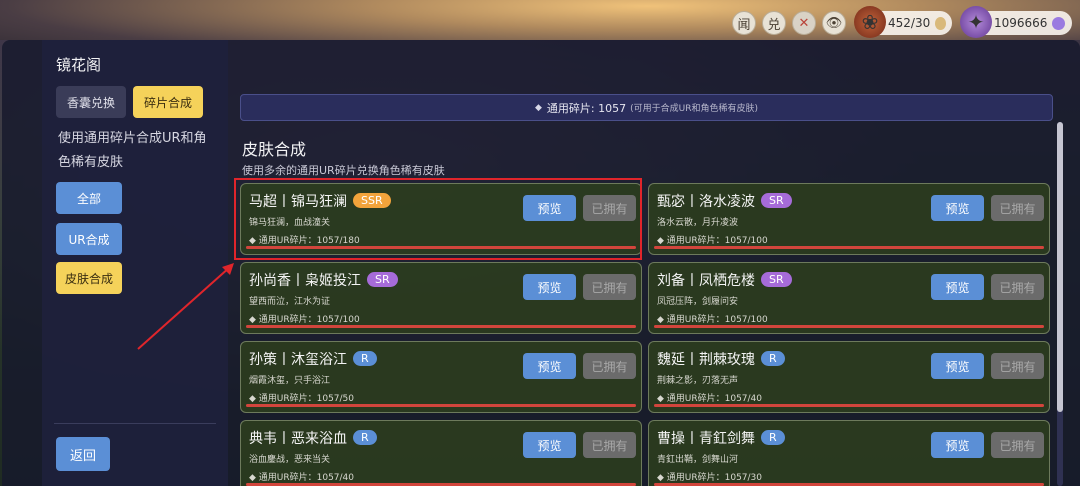 This screenshot has height=486, width=1080. What do you see at coordinates (940, 23) in the screenshot?
I see `coin-icon` at bounding box center [940, 23].